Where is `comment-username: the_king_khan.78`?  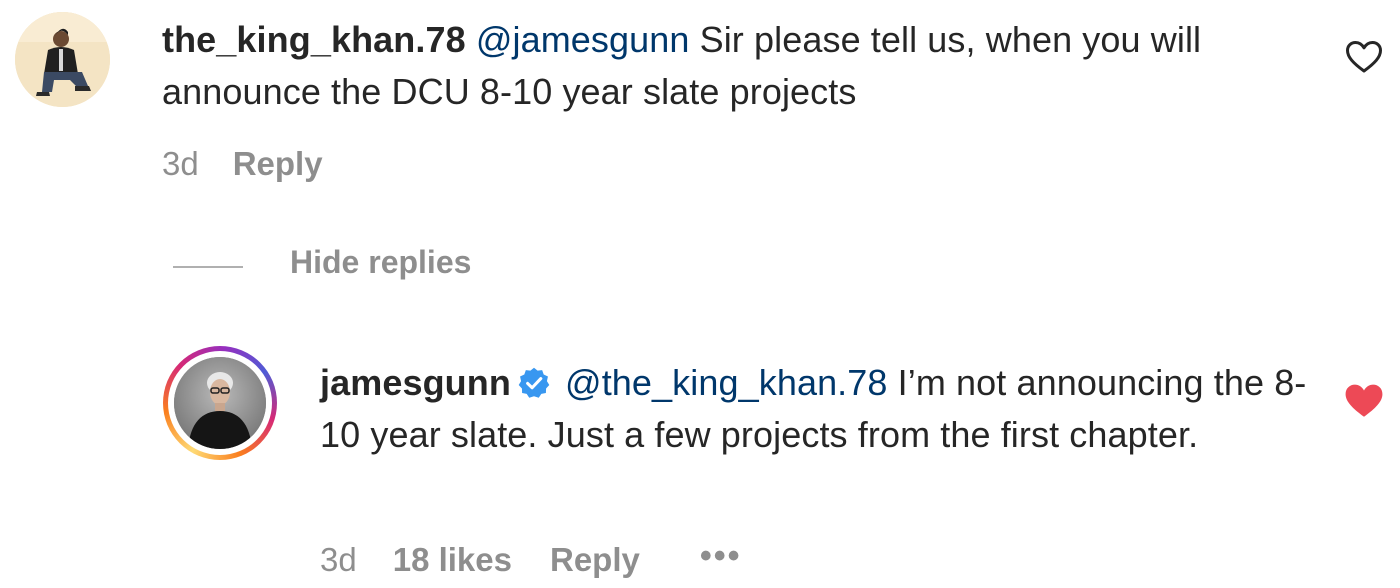
comment-username: the_king_khan.78 is located at coordinates (314, 39).